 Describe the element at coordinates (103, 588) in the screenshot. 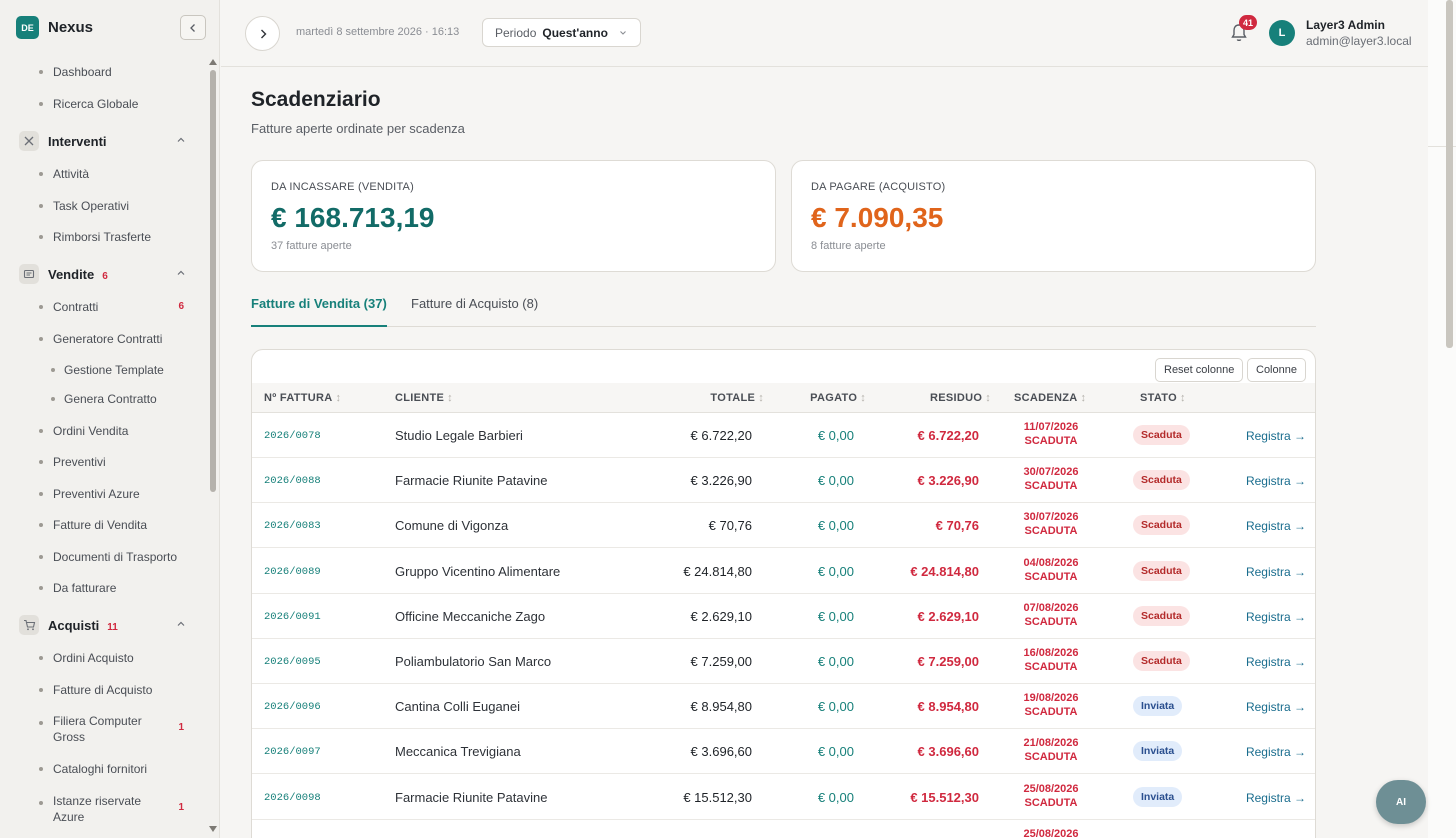

I see `sidebar-item-da-fatturare: Da fatturare` at that location.